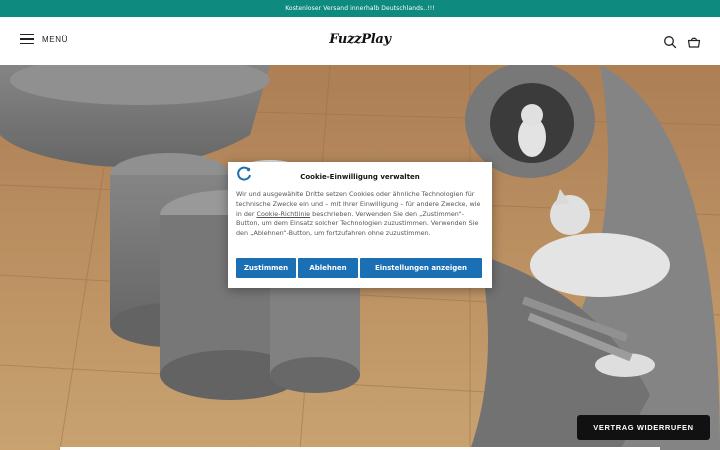  Describe the element at coordinates (284, 214) in the screenshot. I see `cookie-policy-link: Cookie-Richtlinie` at that location.